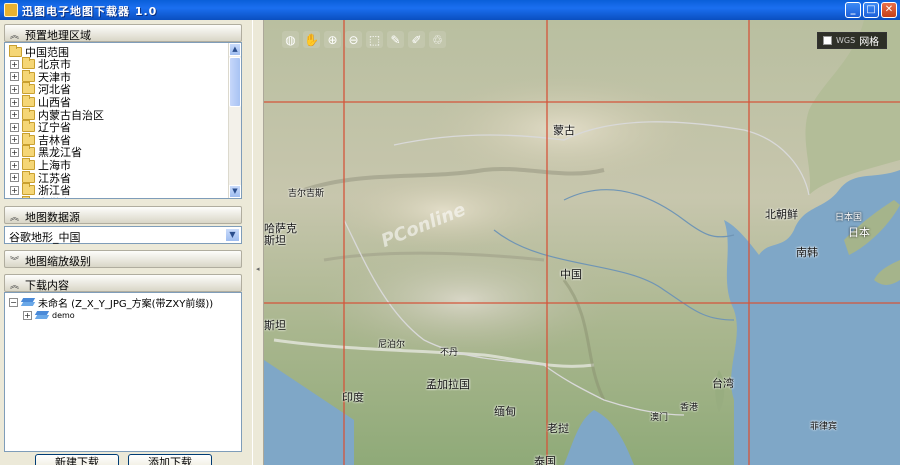 The width and height of the screenshot is (900, 465). I want to click on app-icon, so click(11, 10).